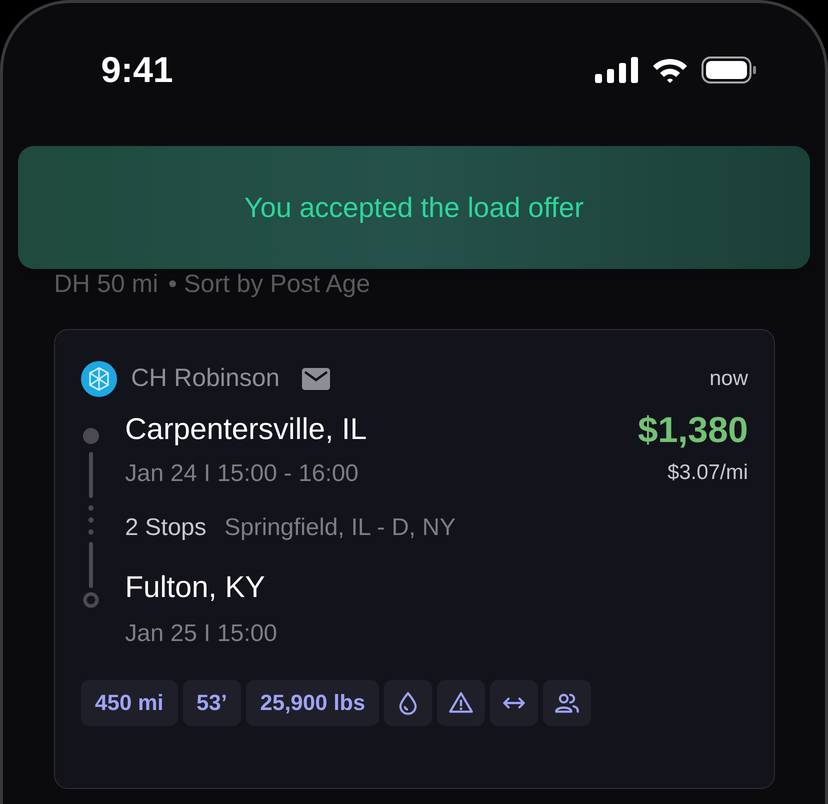  What do you see at coordinates (195, 588) in the screenshot?
I see `destination-city: Fulton, KY` at bounding box center [195, 588].